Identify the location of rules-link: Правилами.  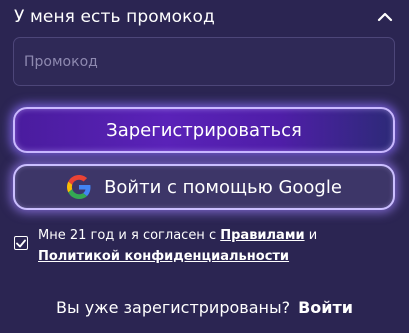
(262, 235).